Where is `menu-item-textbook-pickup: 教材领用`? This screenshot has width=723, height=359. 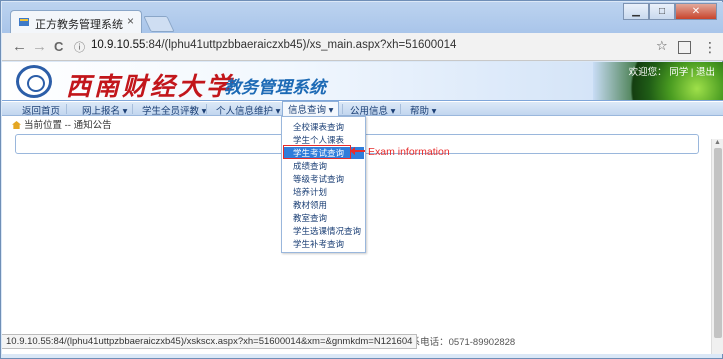 menu-item-textbook-pickup: 教材领用 is located at coordinates (323, 205).